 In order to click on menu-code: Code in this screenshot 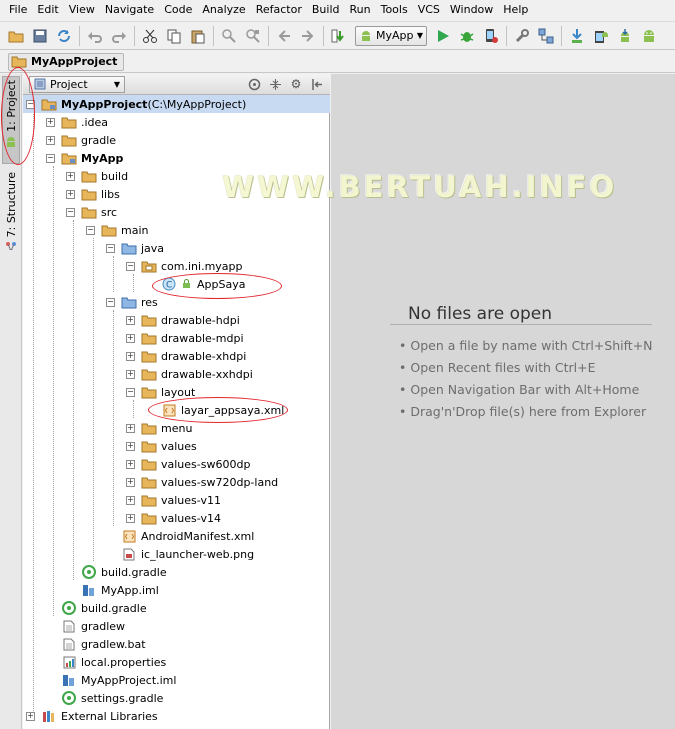, I will do `click(178, 10)`.